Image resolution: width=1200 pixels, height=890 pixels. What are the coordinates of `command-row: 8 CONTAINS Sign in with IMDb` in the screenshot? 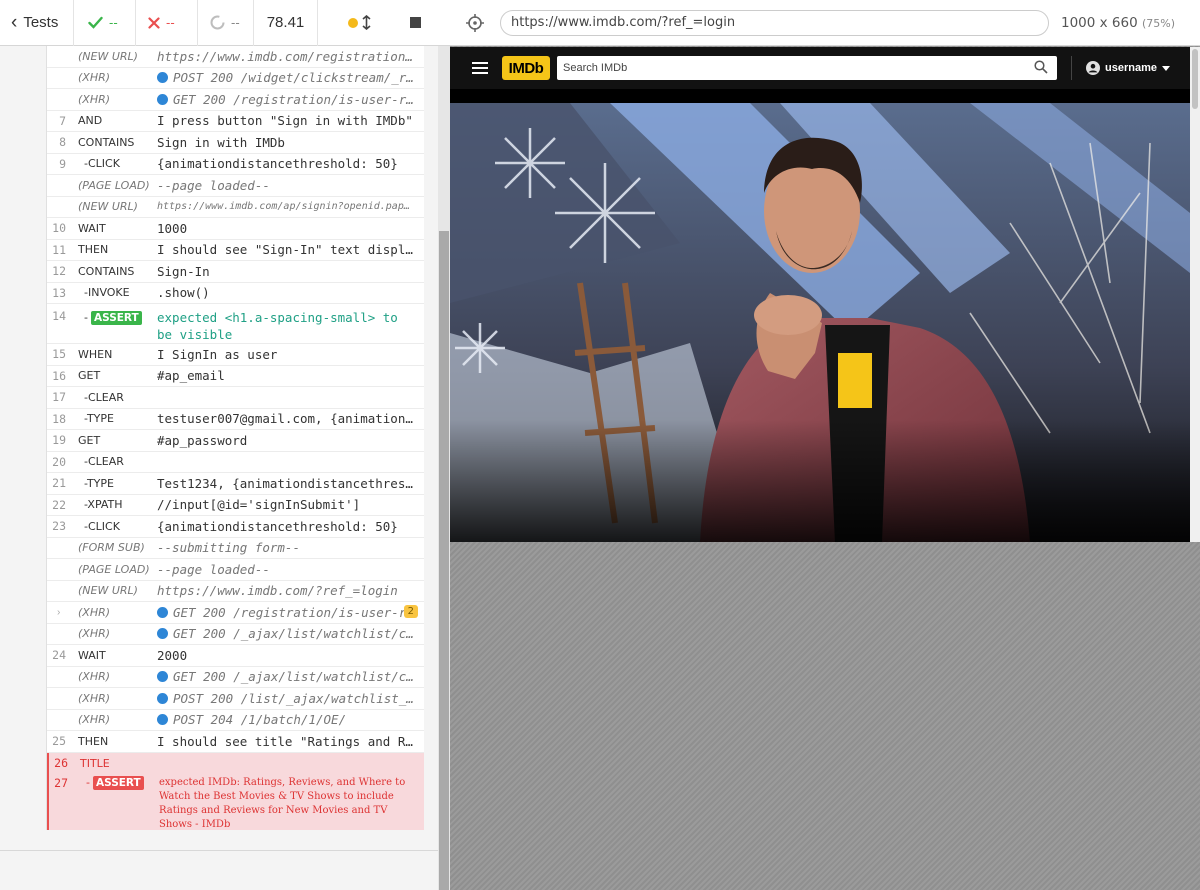 It's located at (235, 143).